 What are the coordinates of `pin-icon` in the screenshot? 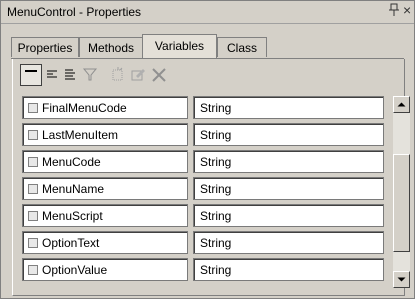 It's located at (394, 11).